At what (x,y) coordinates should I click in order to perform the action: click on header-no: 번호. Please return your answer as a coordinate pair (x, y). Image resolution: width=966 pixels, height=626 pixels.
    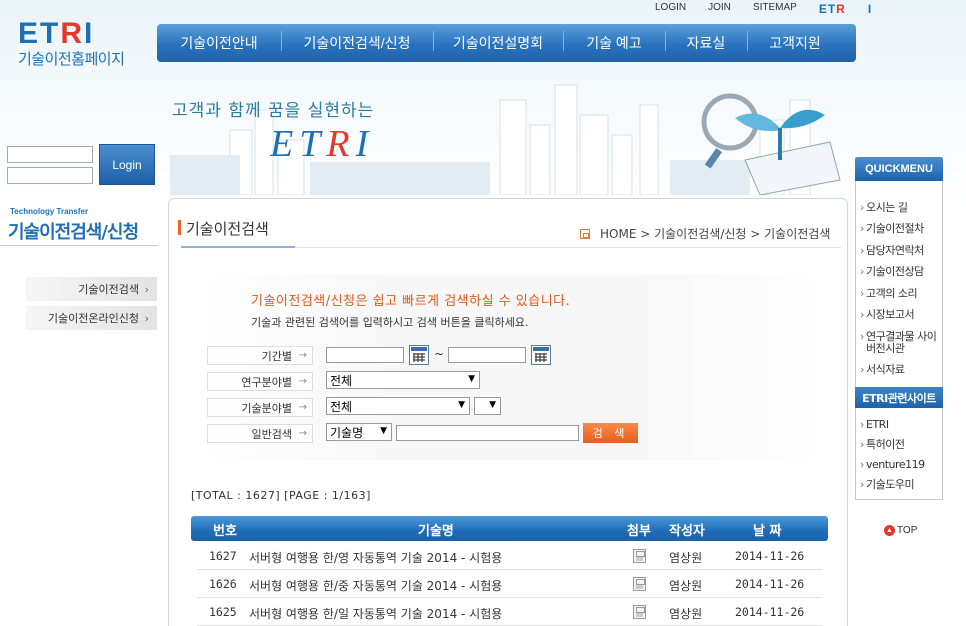
    Looking at the image, I should click on (225, 531).